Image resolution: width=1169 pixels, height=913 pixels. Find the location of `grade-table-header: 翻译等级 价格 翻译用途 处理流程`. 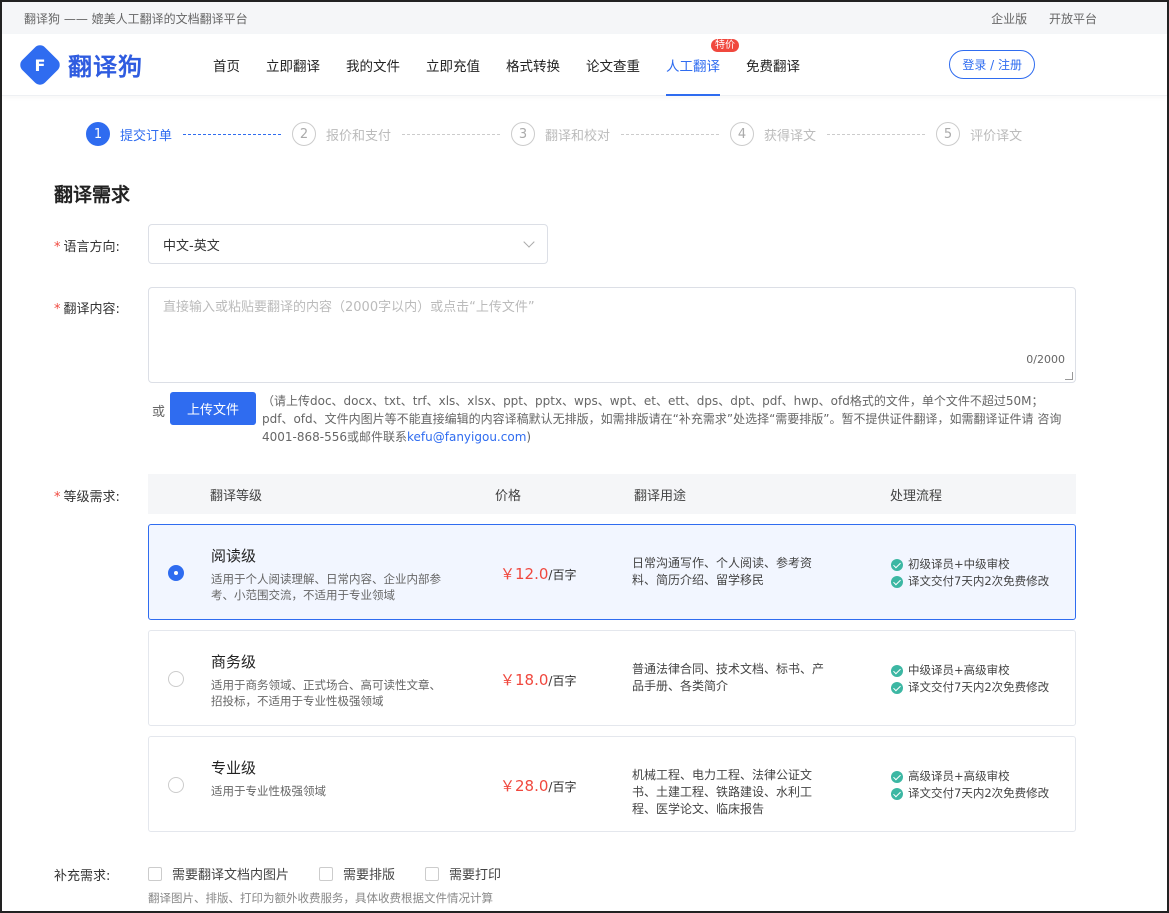

grade-table-header: 翻译等级 价格 翻译用途 处理流程 is located at coordinates (612, 494).